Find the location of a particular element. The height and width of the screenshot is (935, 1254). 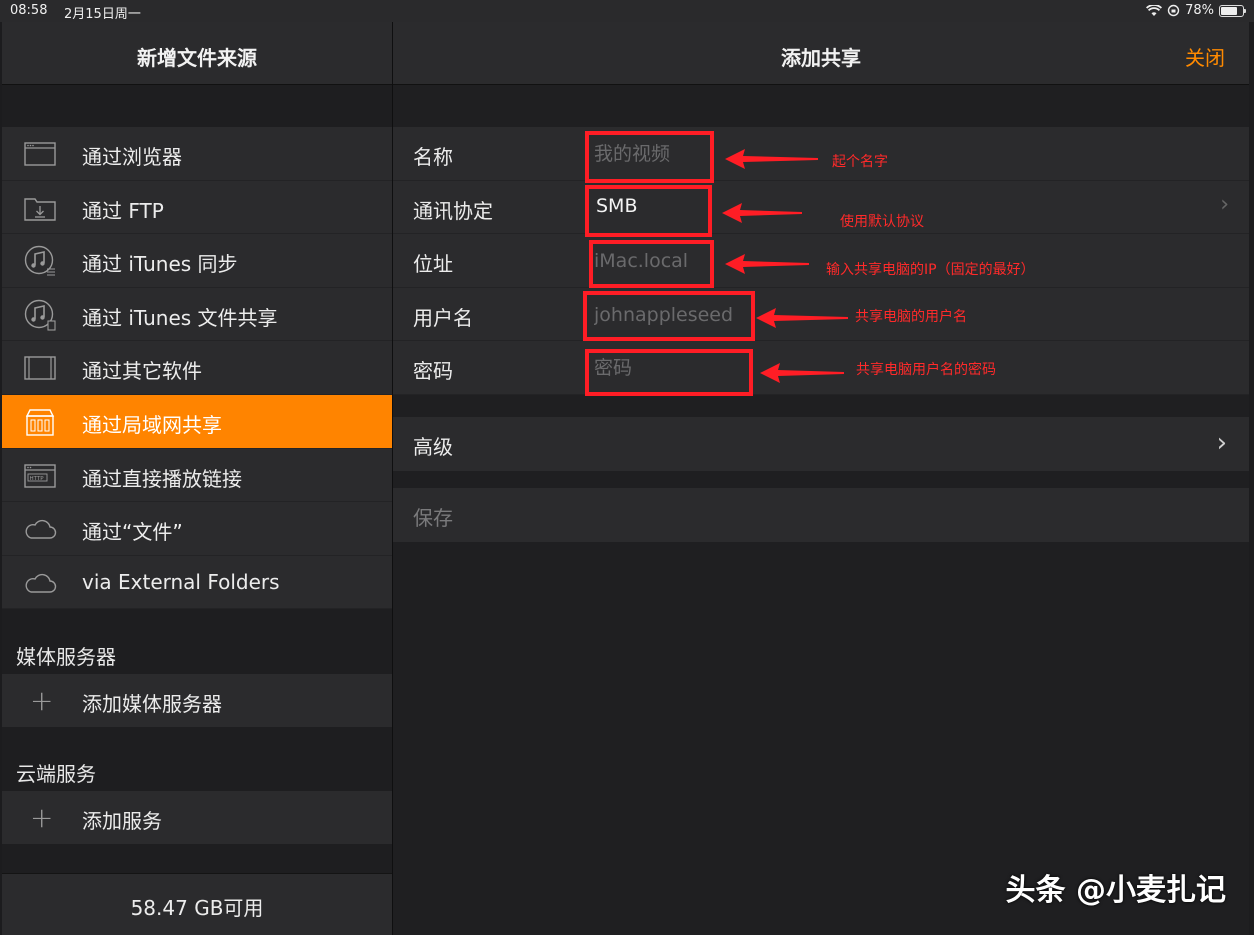

right-title: 添加共享 is located at coordinates (821, 58).